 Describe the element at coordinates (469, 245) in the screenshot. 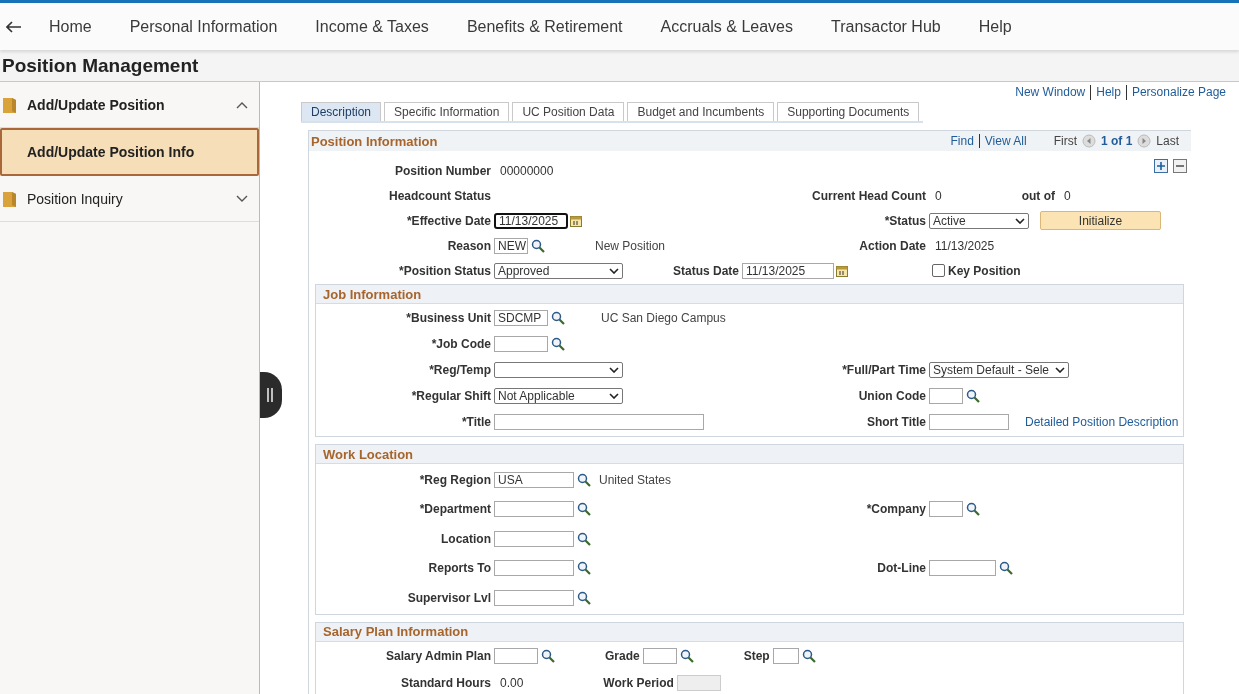

I see `field-label: Reason` at that location.